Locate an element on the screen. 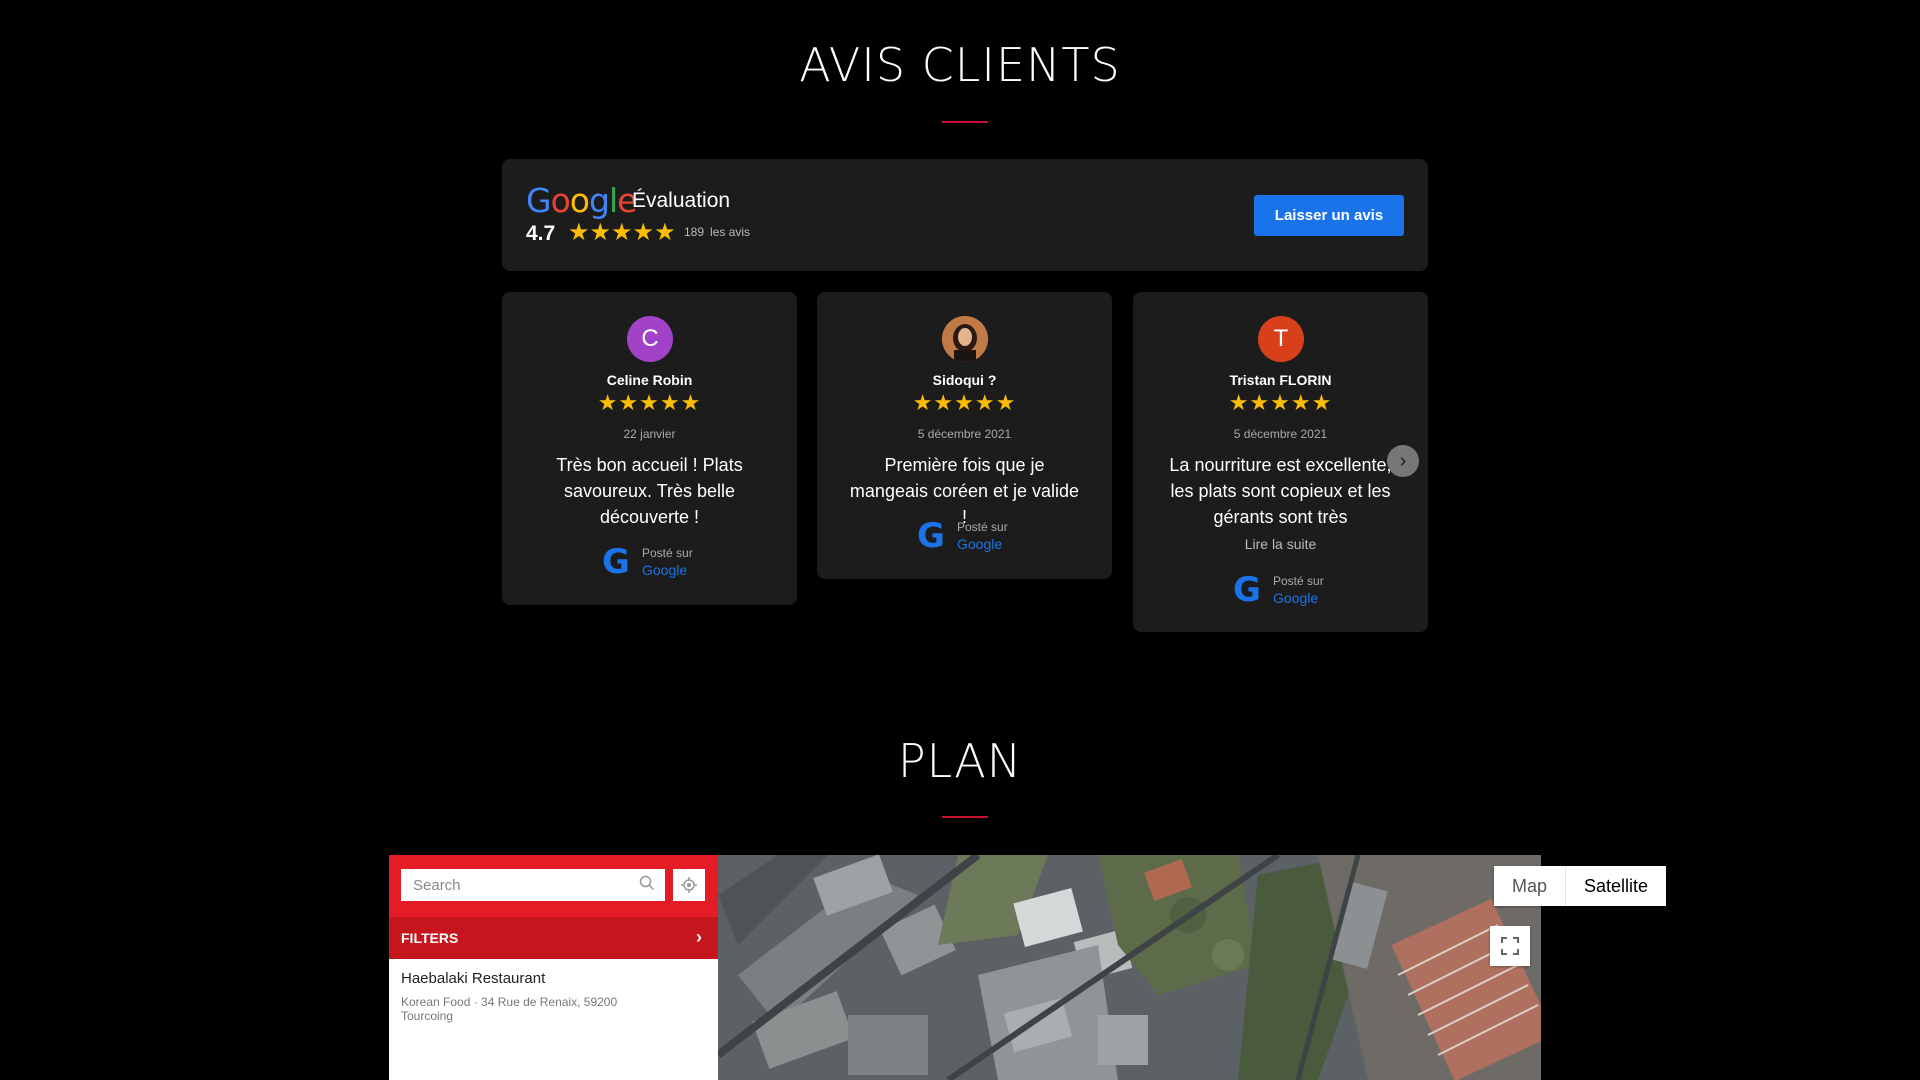  reviewer-name: Tristan FLORIN is located at coordinates (1280, 380).